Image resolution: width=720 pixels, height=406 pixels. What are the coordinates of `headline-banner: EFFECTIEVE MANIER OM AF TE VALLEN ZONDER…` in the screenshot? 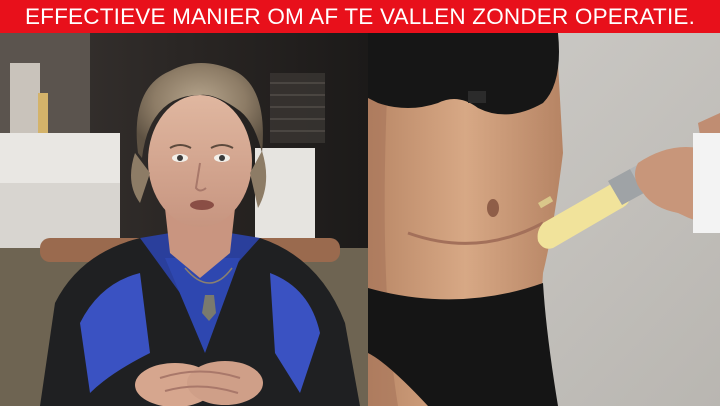 It's located at (360, 16).